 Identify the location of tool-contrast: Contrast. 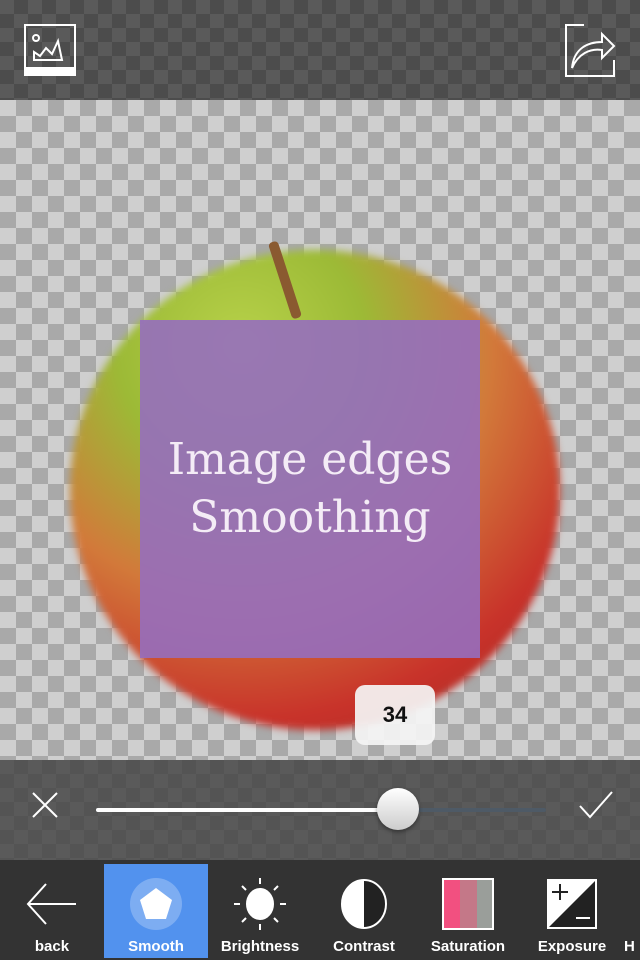
(364, 911).